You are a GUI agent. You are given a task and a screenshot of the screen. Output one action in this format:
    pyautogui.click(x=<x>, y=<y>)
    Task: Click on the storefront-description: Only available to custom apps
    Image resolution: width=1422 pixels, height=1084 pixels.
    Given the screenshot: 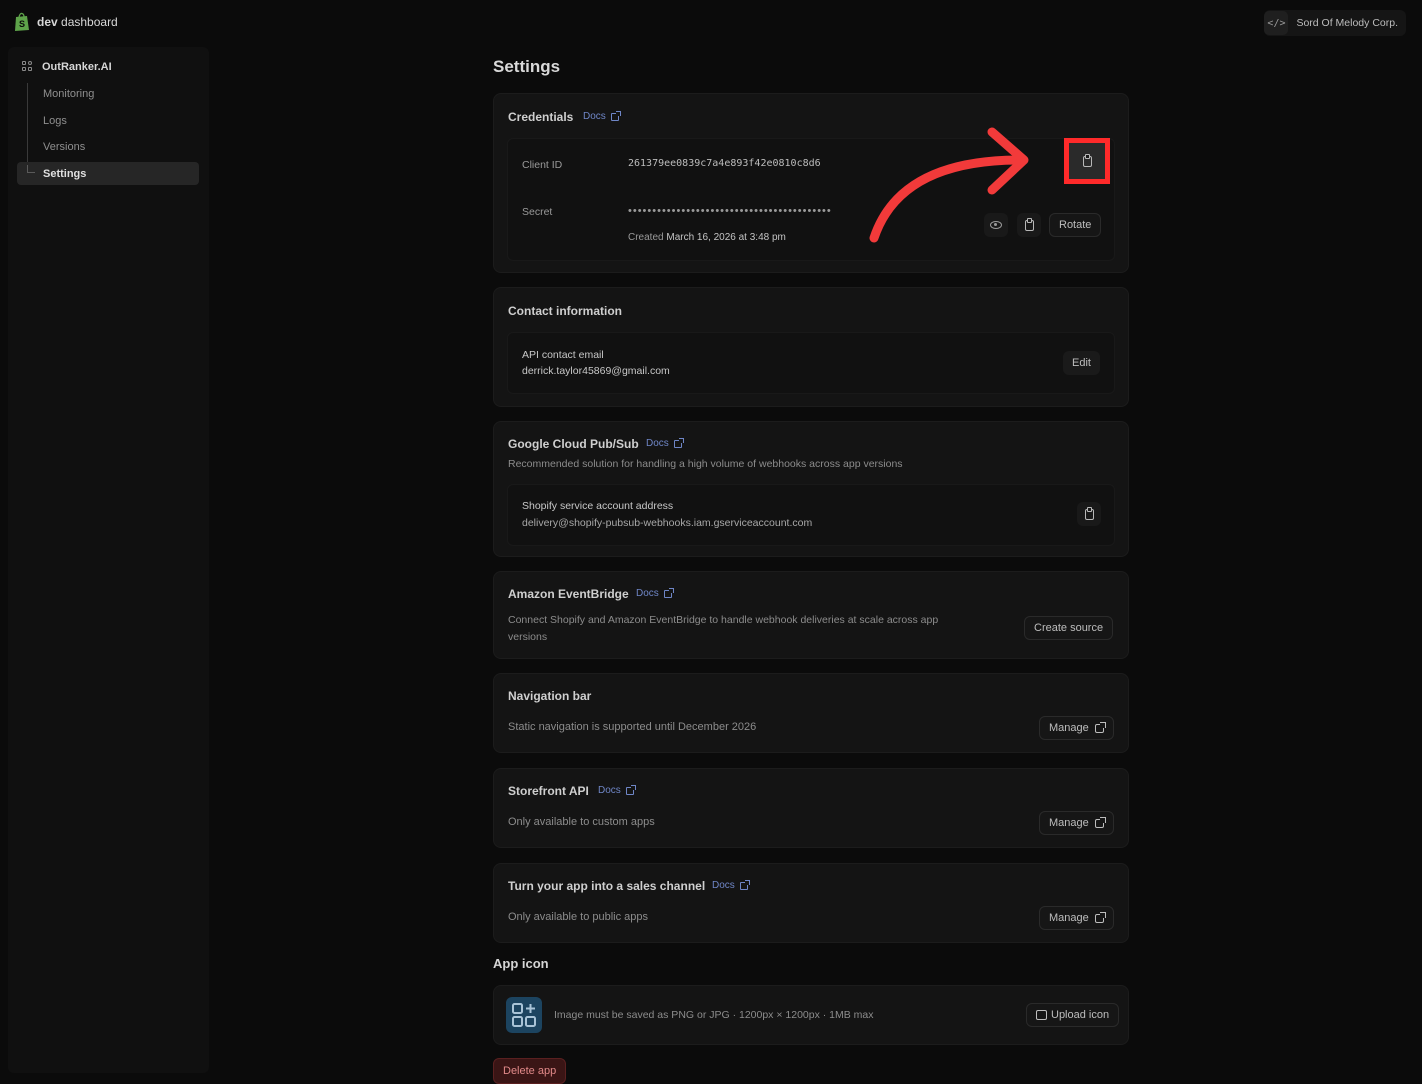 What is the action you would take?
    pyautogui.click(x=581, y=822)
    